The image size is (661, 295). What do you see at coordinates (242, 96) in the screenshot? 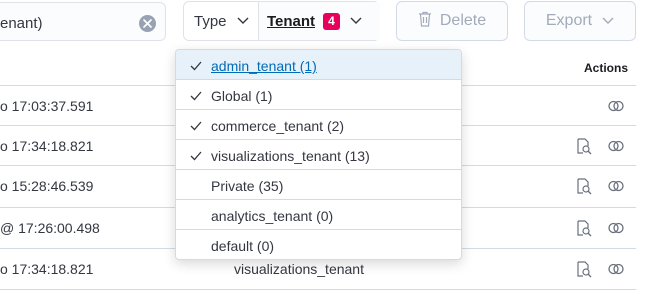
I see `tenant-option-label: Global (1)` at bounding box center [242, 96].